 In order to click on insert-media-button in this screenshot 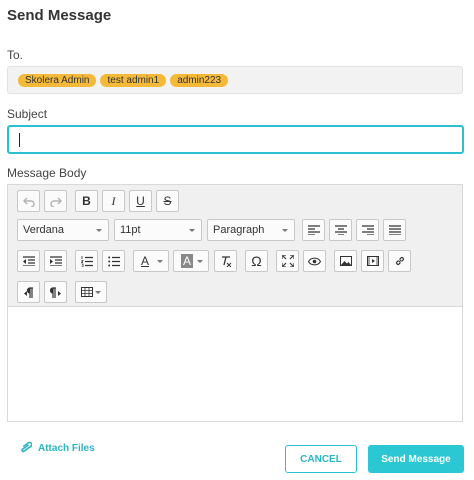, I will do `click(372, 261)`.